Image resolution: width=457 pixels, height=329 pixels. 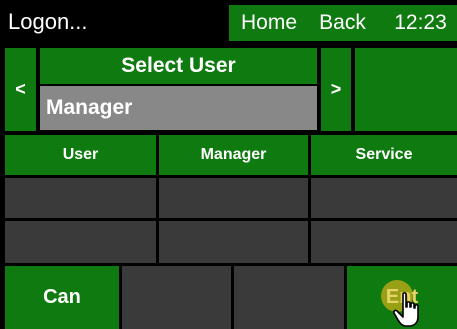 What do you see at coordinates (384, 155) in the screenshot?
I see `service-option-button: Service` at bounding box center [384, 155].